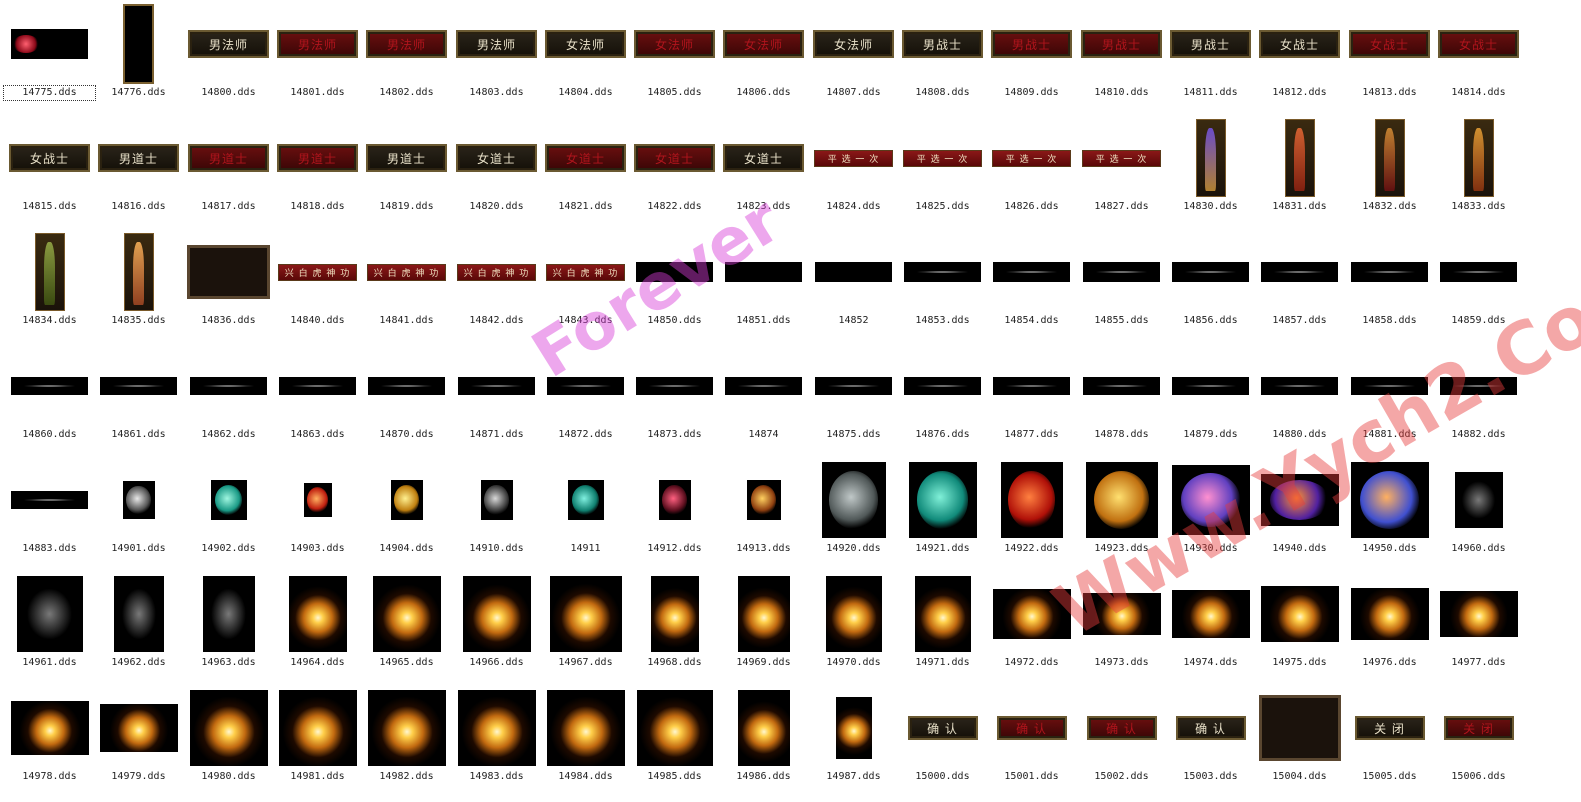  I want to click on file-thumbnail-item: 14987.dds, so click(853, 745).